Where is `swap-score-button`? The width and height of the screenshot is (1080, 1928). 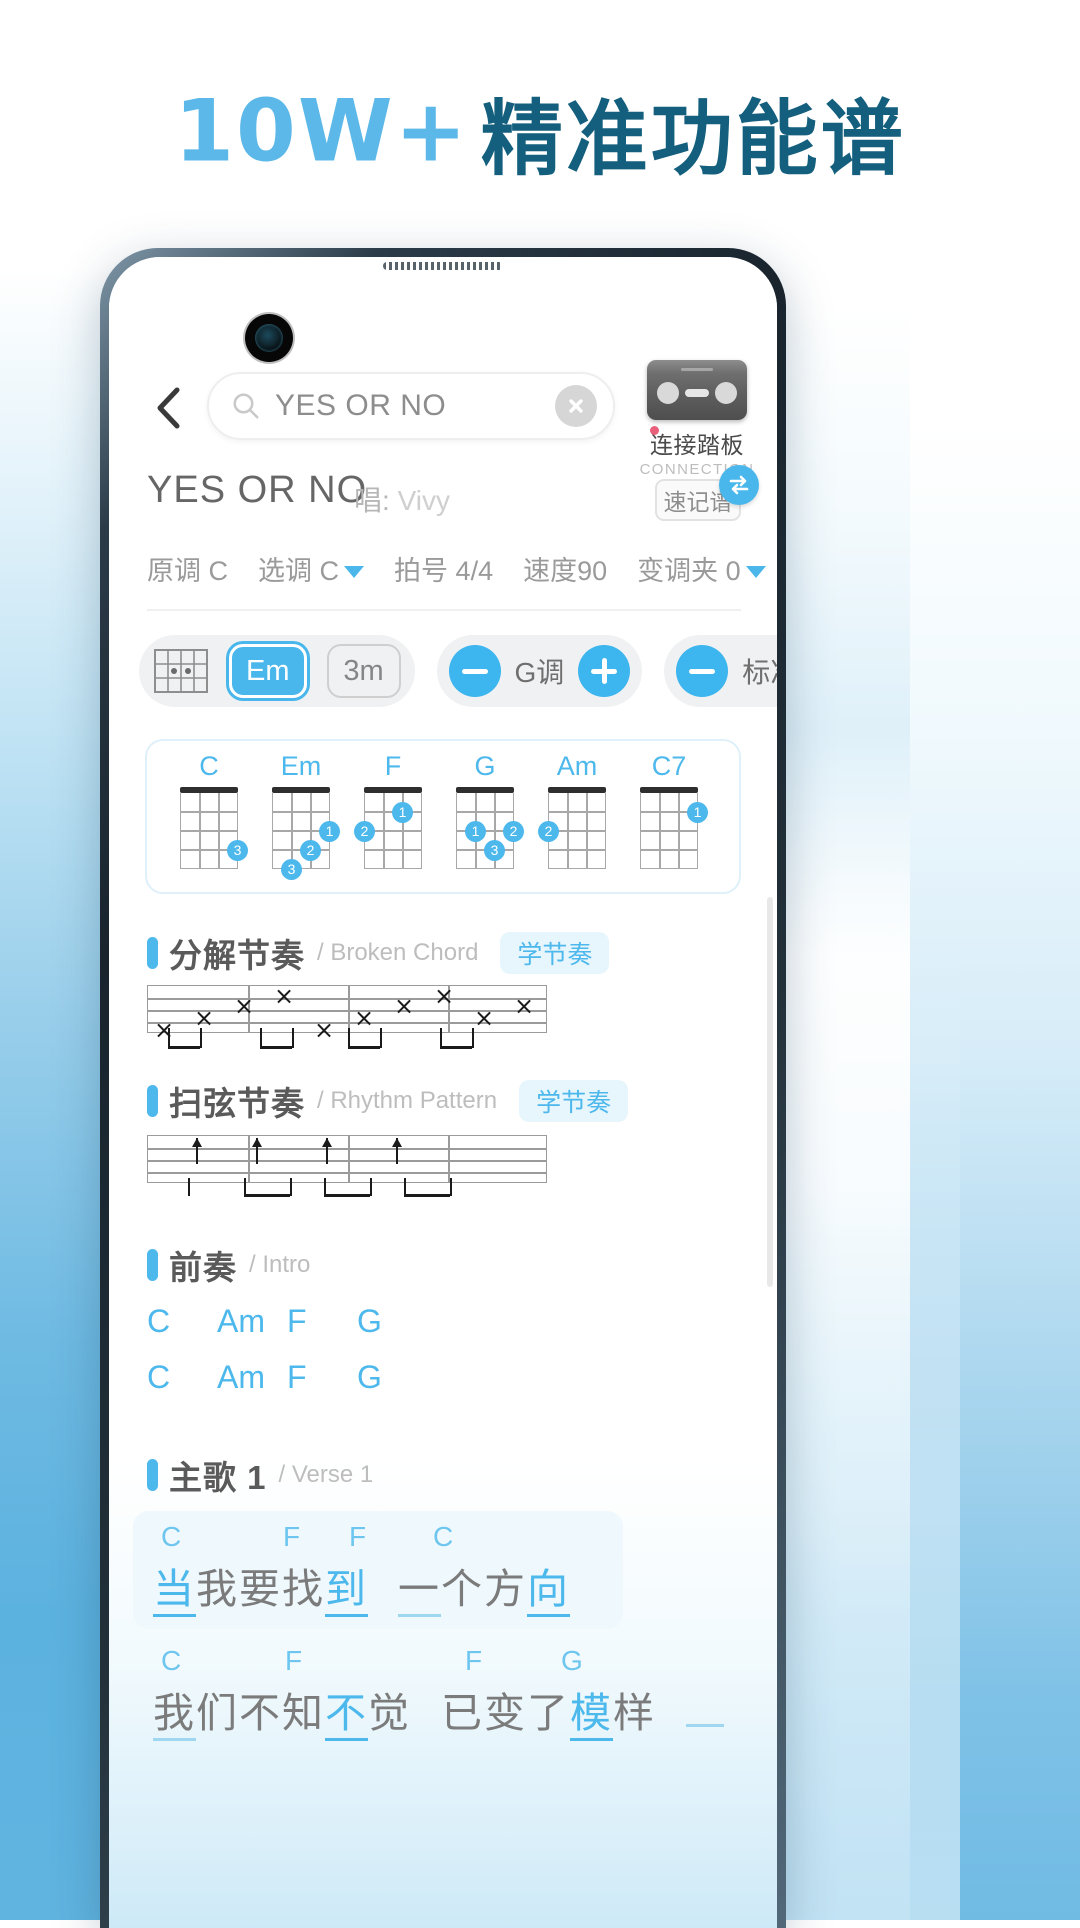
swap-score-button is located at coordinates (739, 485).